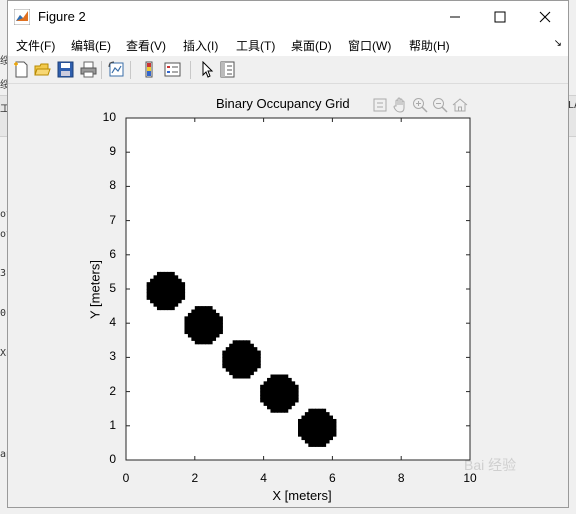 The width and height of the screenshot is (576, 514). Describe the element at coordinates (460, 105) in the screenshot. I see `home-icon` at that location.